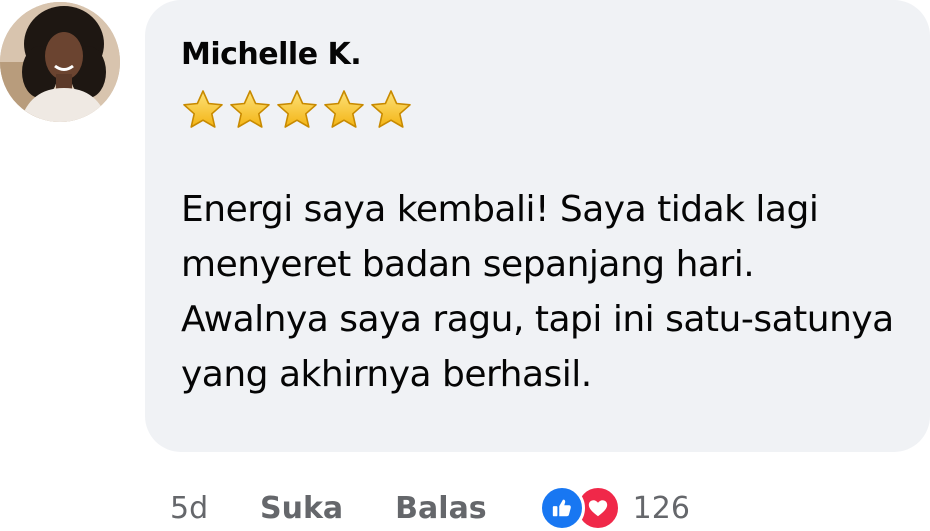 The height and width of the screenshot is (531, 930). What do you see at coordinates (661, 508) in the screenshot?
I see `reaction-count: 126` at bounding box center [661, 508].